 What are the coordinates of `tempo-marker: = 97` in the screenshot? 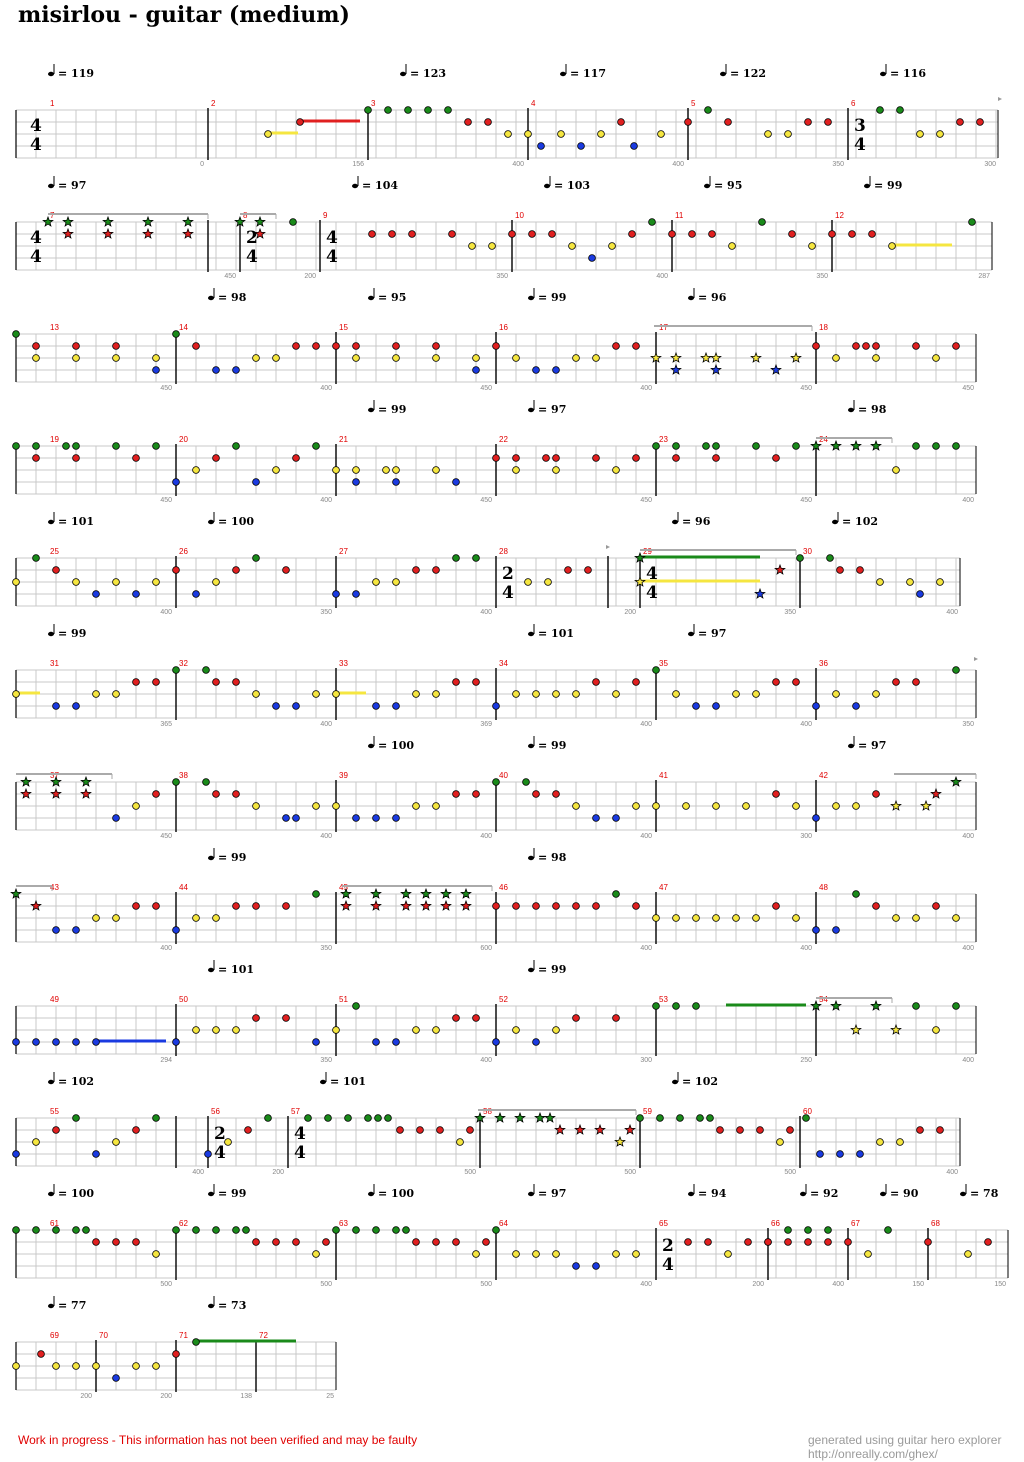 It's located at (547, 408).